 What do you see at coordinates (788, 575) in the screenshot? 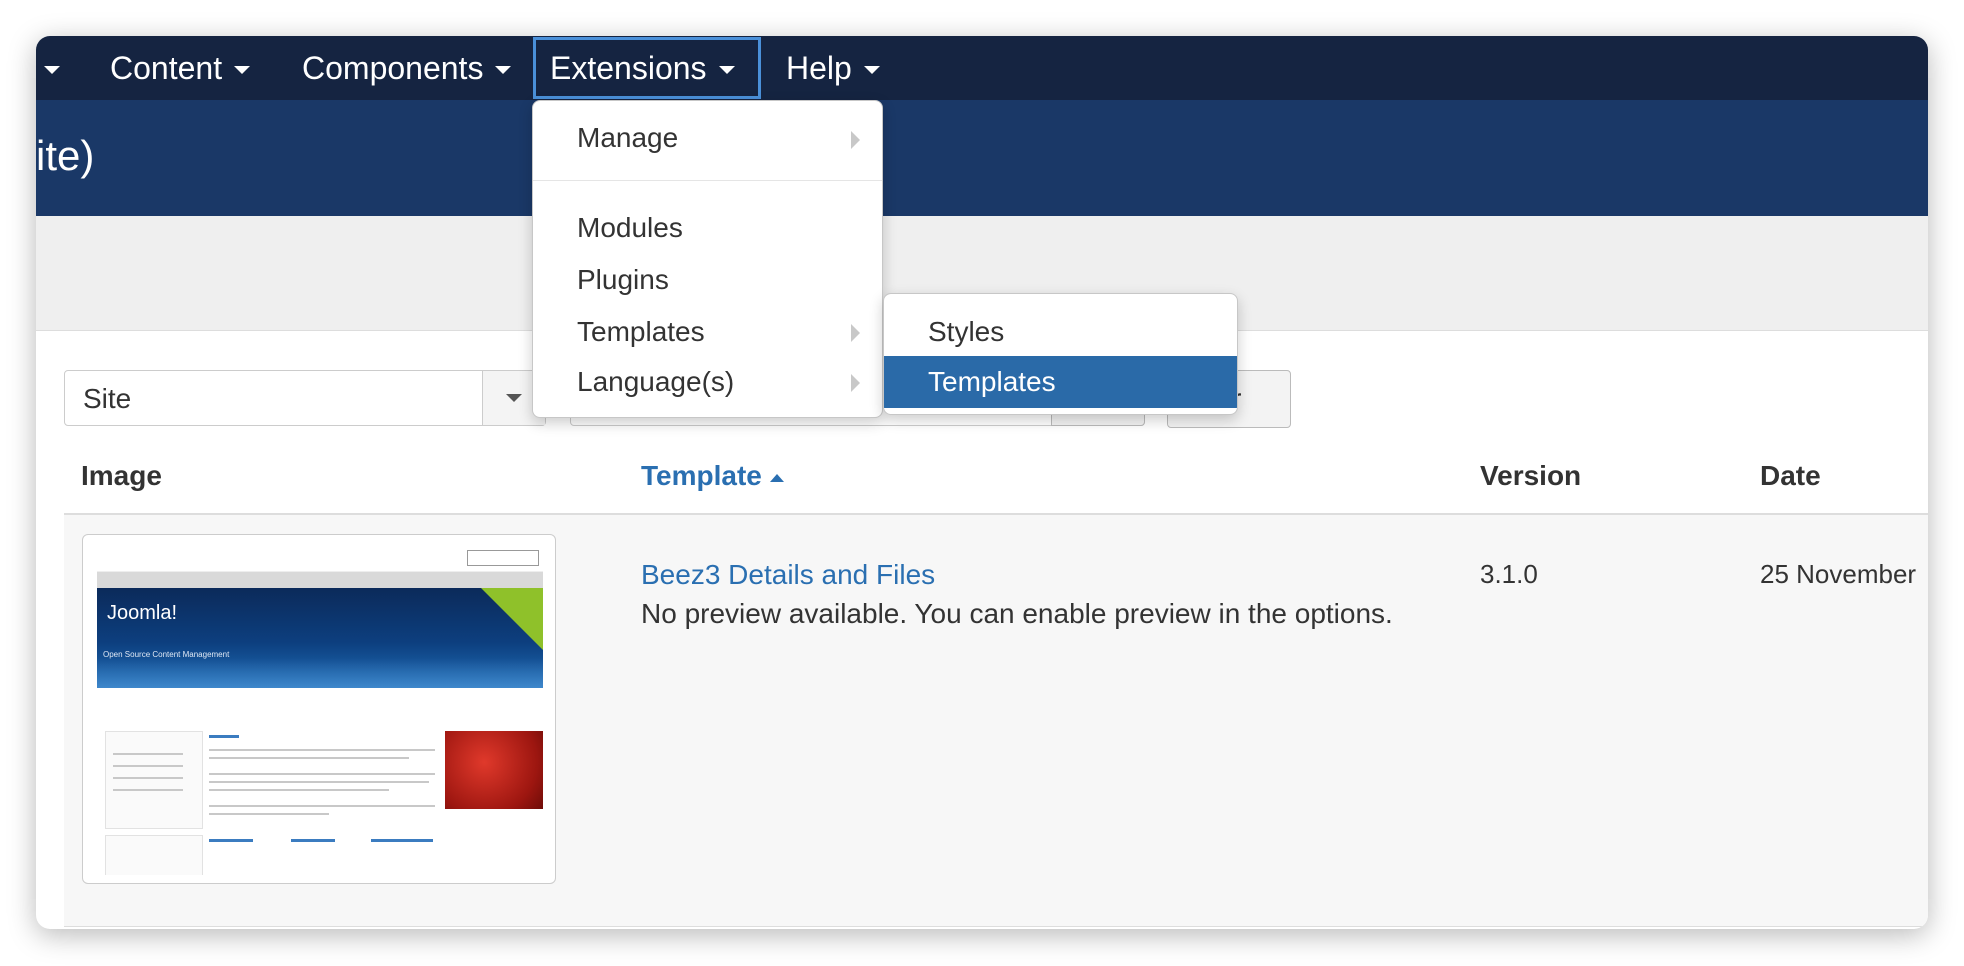
I see `template-title-link: Beez3 Details and Files` at bounding box center [788, 575].